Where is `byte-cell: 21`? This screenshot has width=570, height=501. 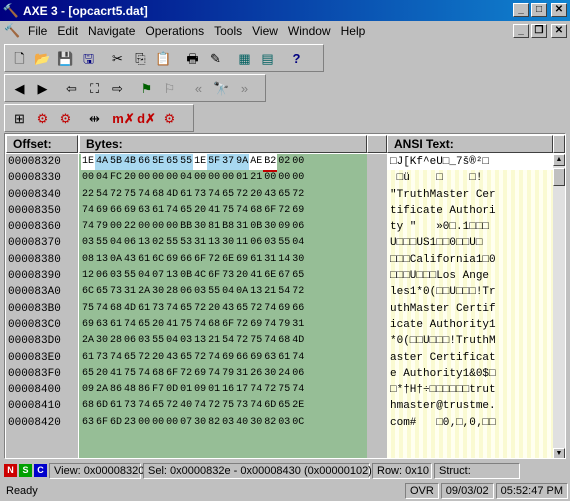 byte-cell: 21 is located at coordinates (214, 341).